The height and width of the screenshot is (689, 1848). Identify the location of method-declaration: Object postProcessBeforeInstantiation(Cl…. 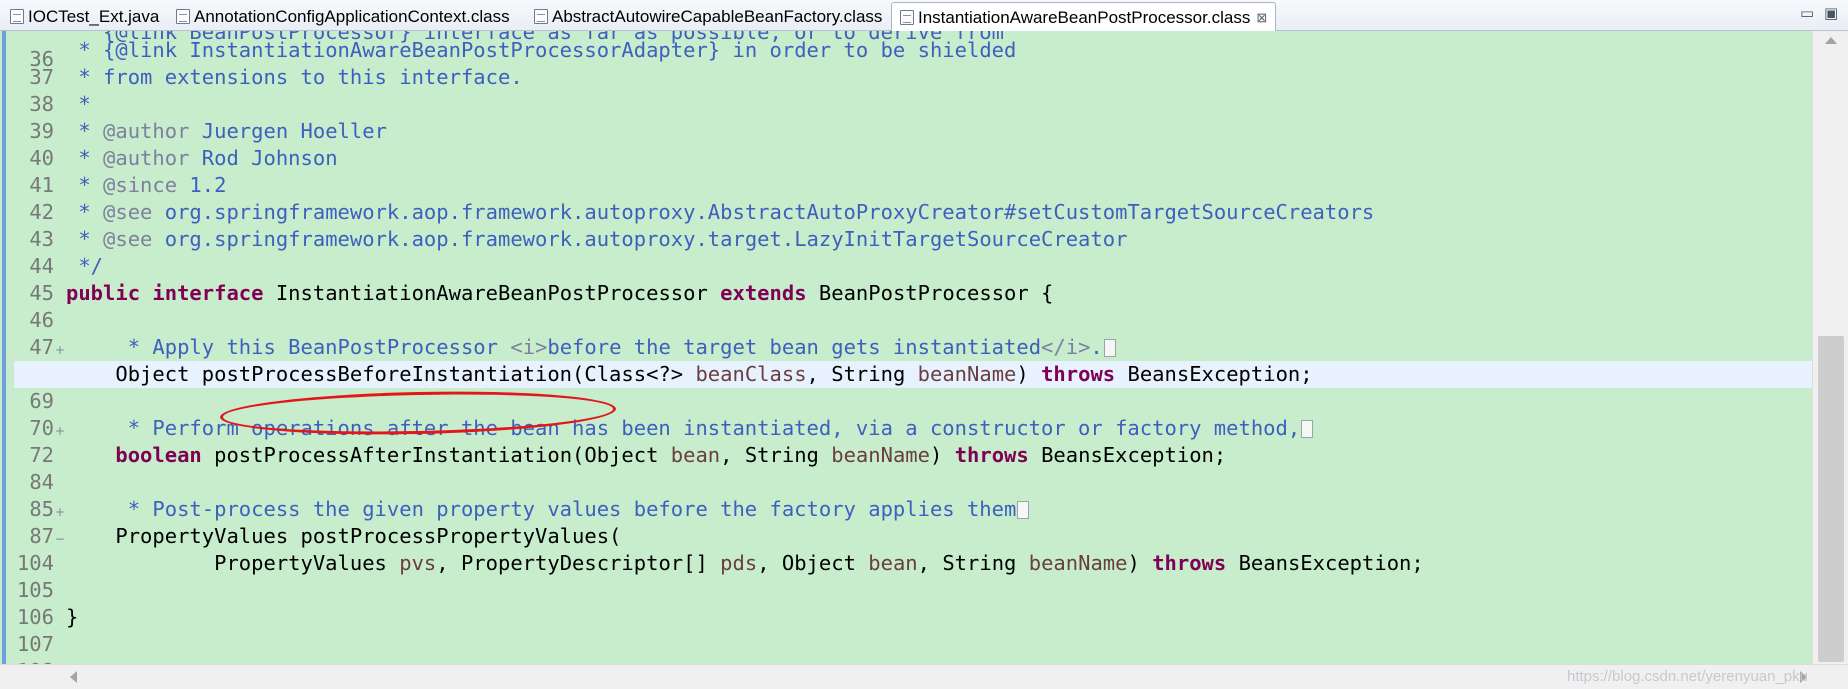
(689, 374).